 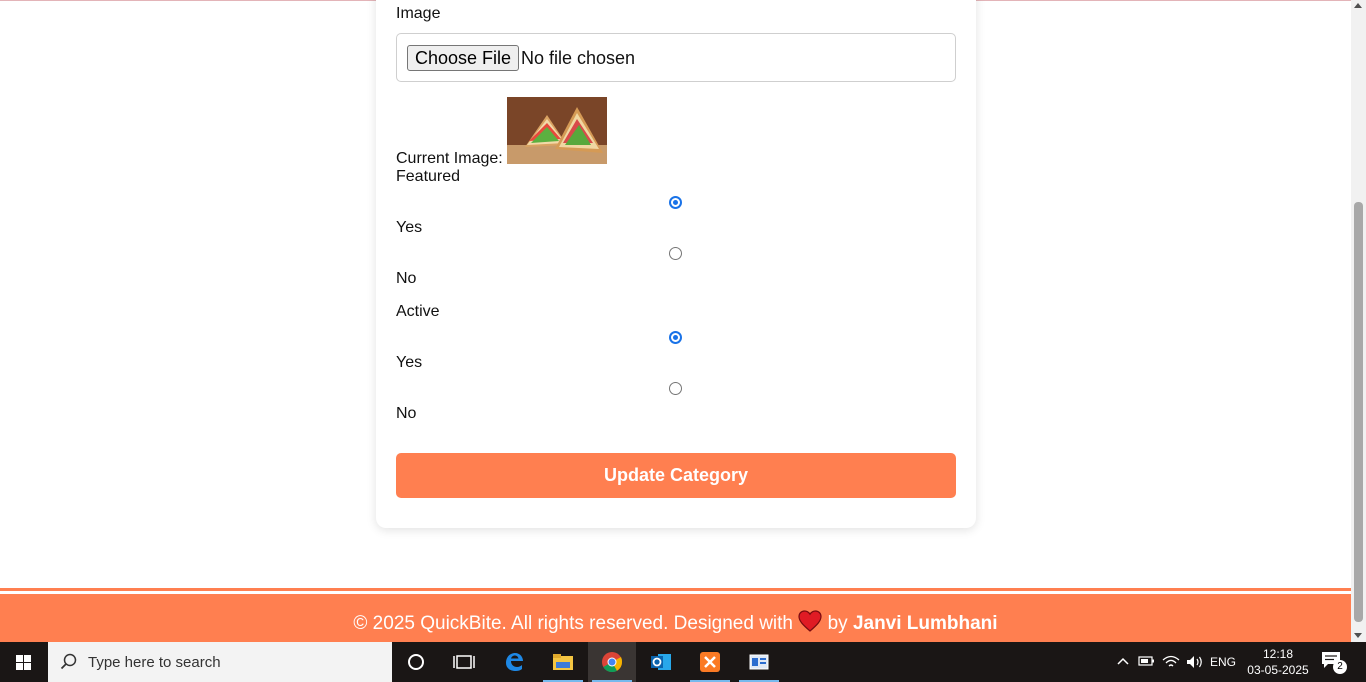 I want to click on scroll-down-arrow-icon, so click(x=1358, y=635).